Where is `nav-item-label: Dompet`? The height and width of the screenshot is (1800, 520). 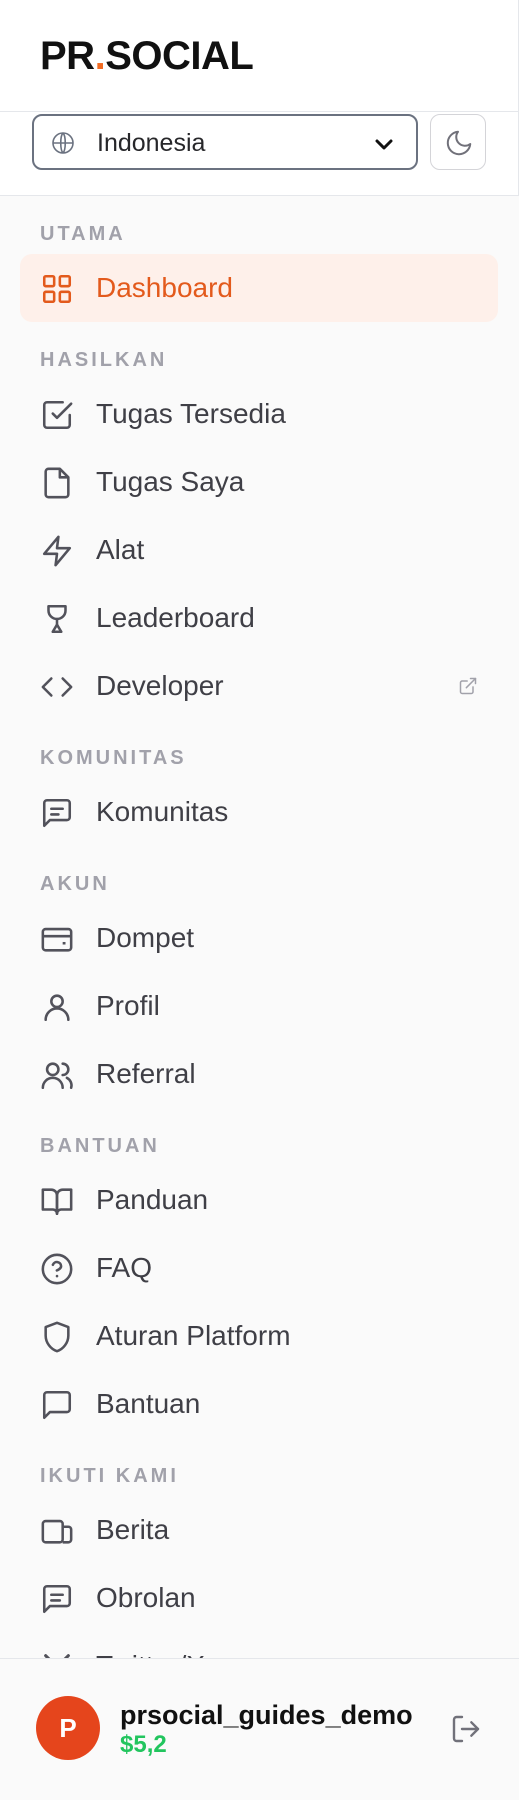
nav-item-label: Dompet is located at coordinates (145, 937).